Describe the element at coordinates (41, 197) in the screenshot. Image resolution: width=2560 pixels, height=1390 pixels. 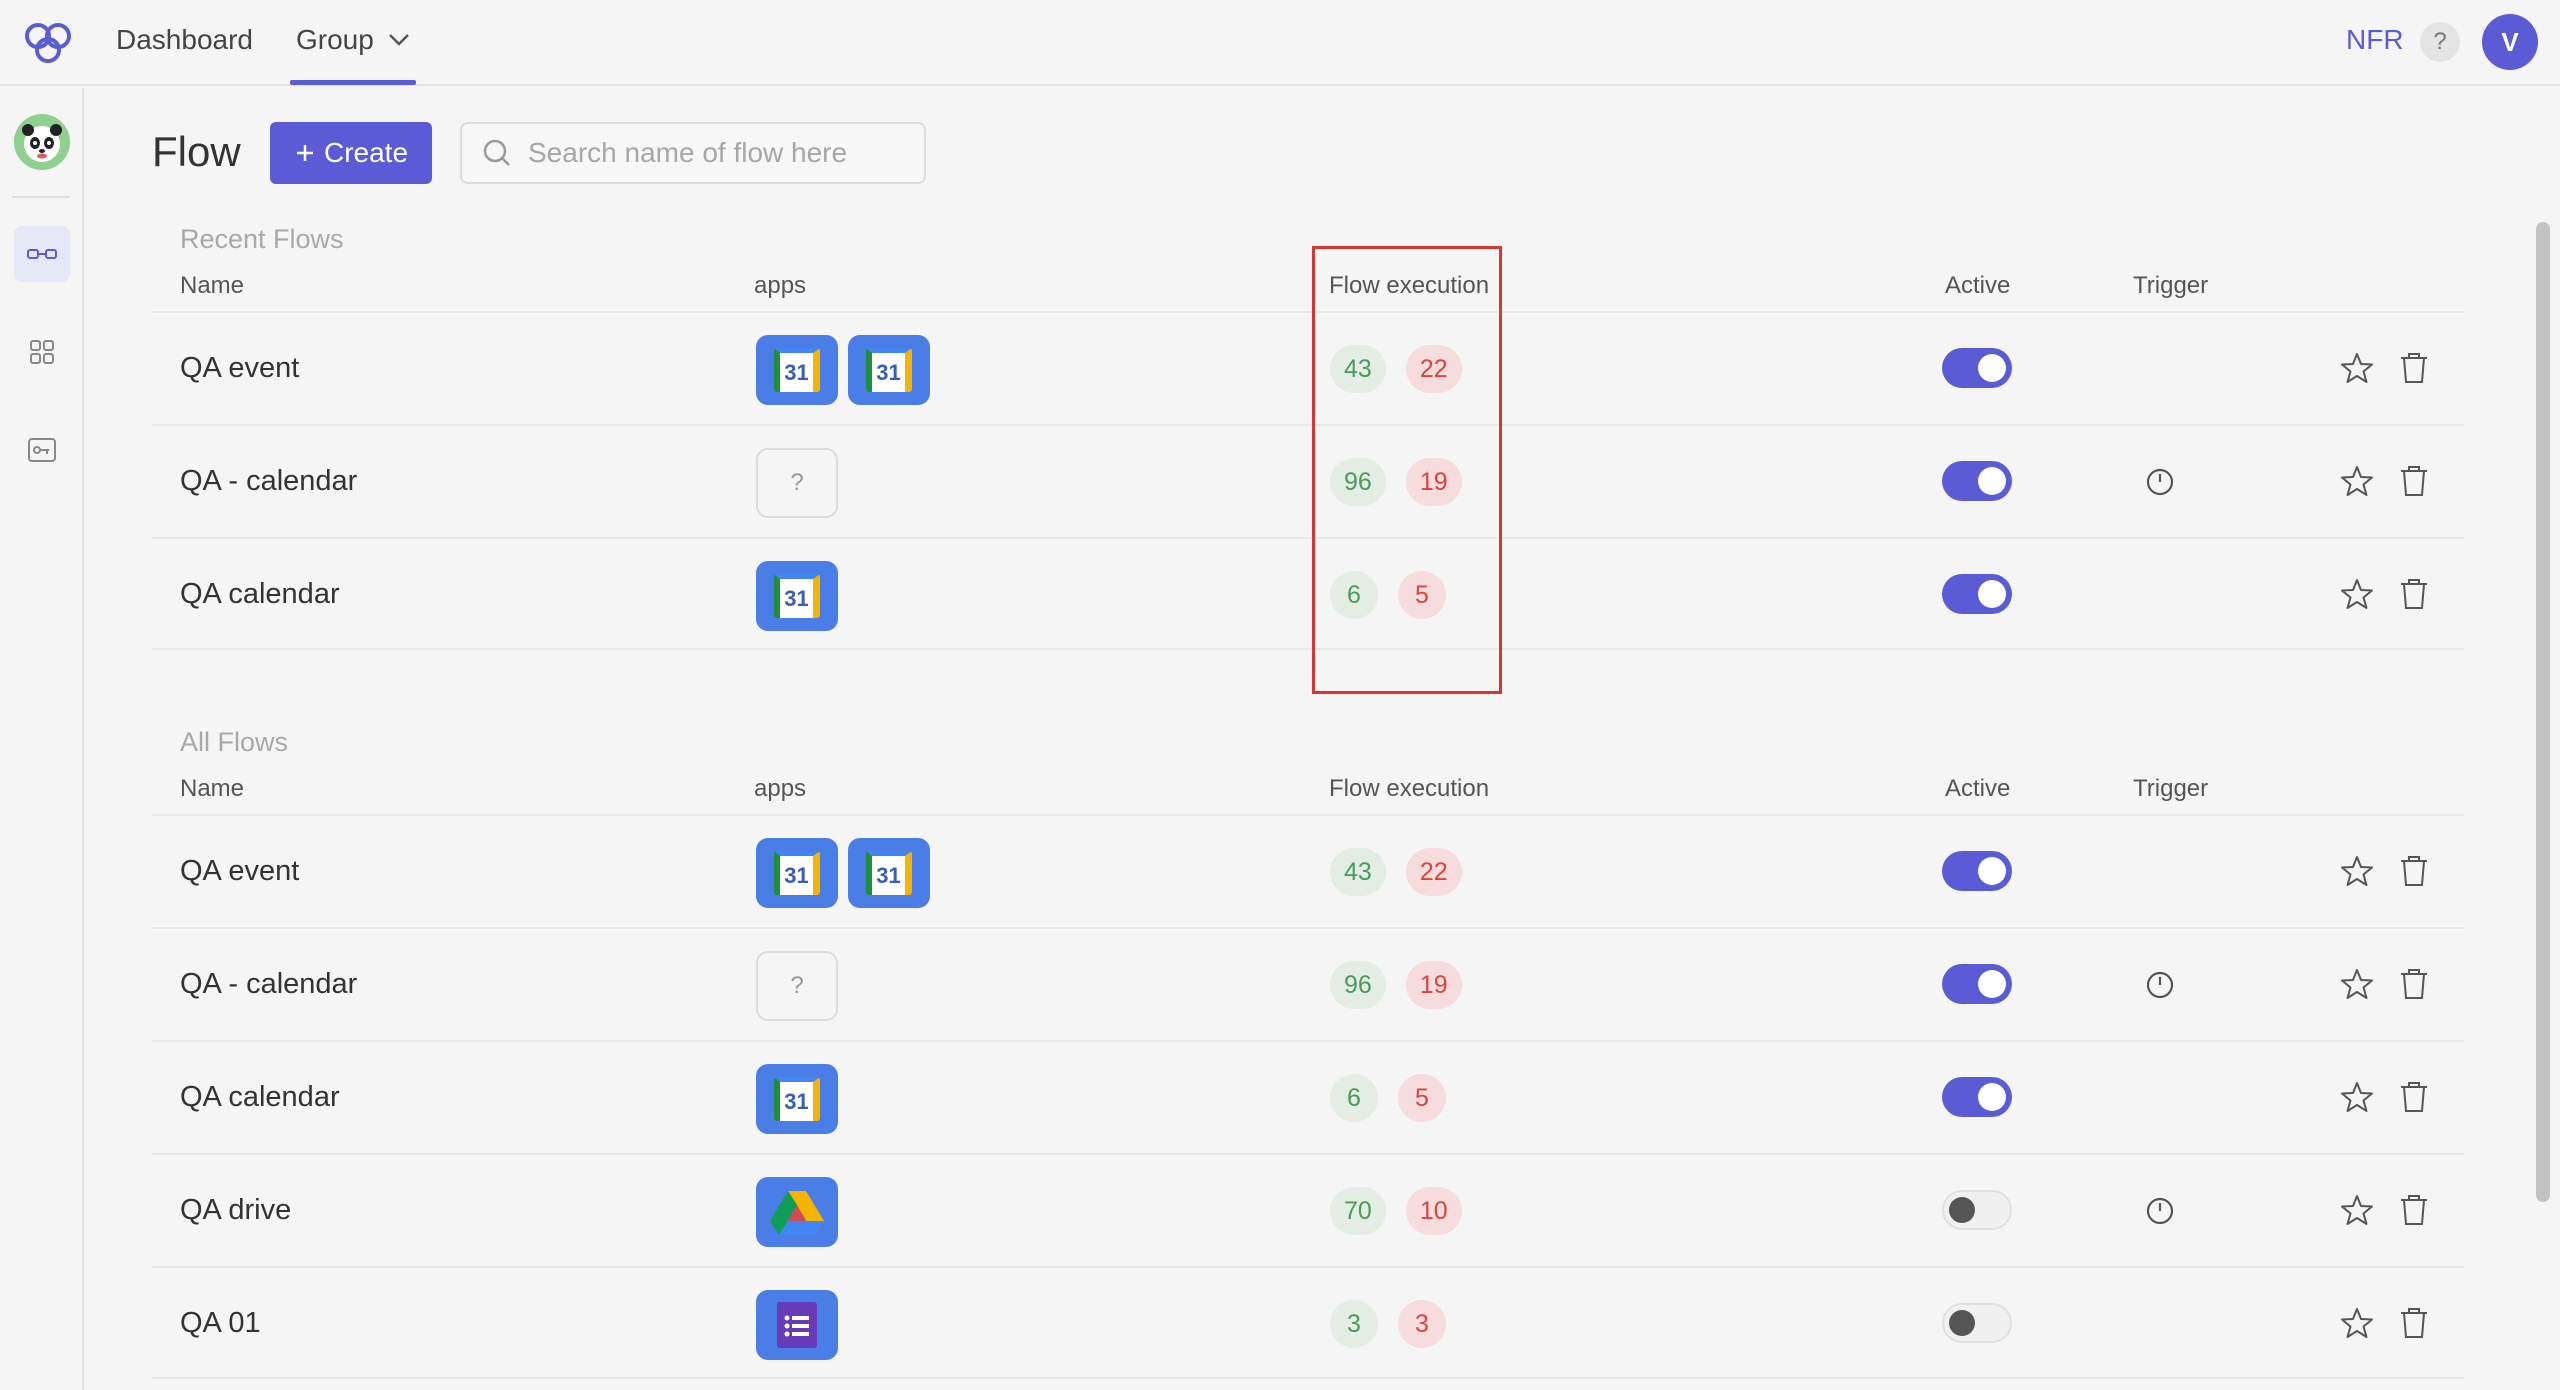
I see `sidebar-divider` at that location.